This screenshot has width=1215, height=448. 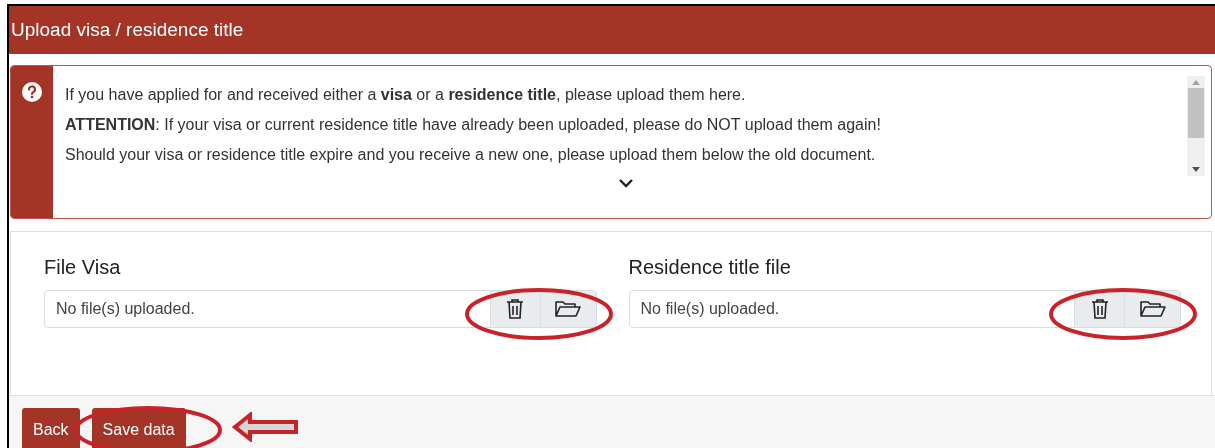 I want to click on field-label: Residence title file, so click(x=710, y=267).